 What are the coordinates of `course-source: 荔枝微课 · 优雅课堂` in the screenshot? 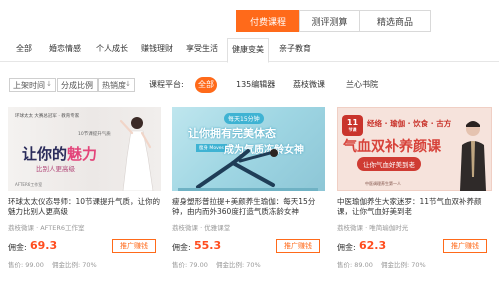 It's located at (201, 228).